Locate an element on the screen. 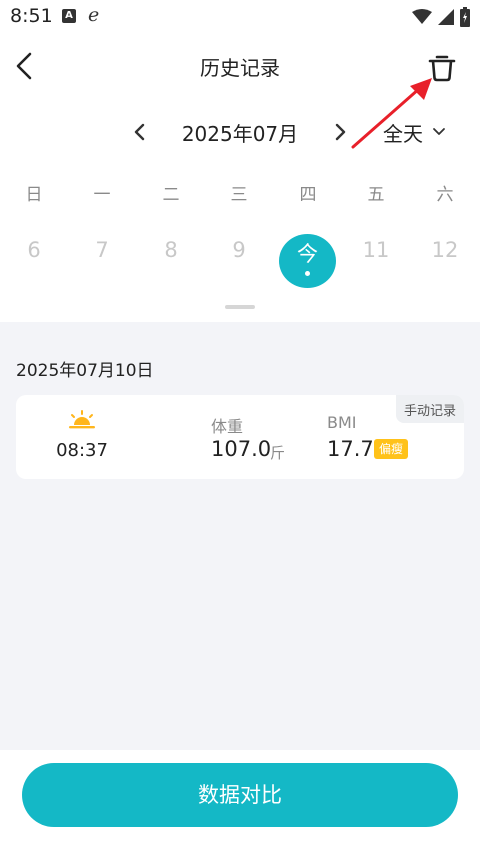 Image resolution: width=480 pixels, height=853 pixels. drag-handle is located at coordinates (240, 307).